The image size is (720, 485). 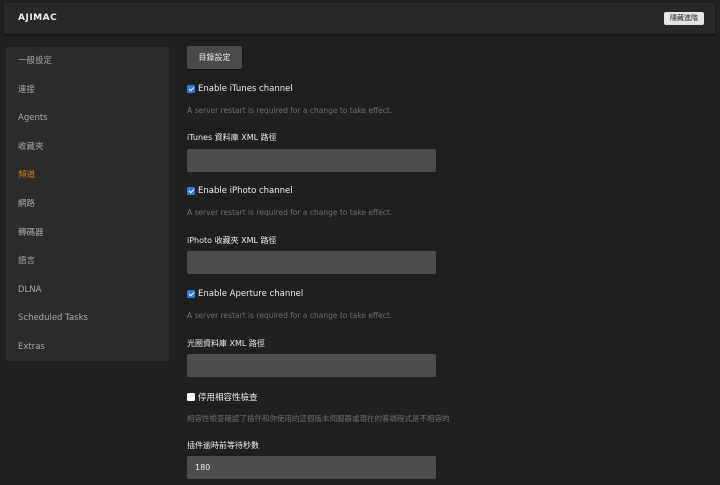 I want to click on disable-compat-check-checkbox, so click(x=191, y=397).